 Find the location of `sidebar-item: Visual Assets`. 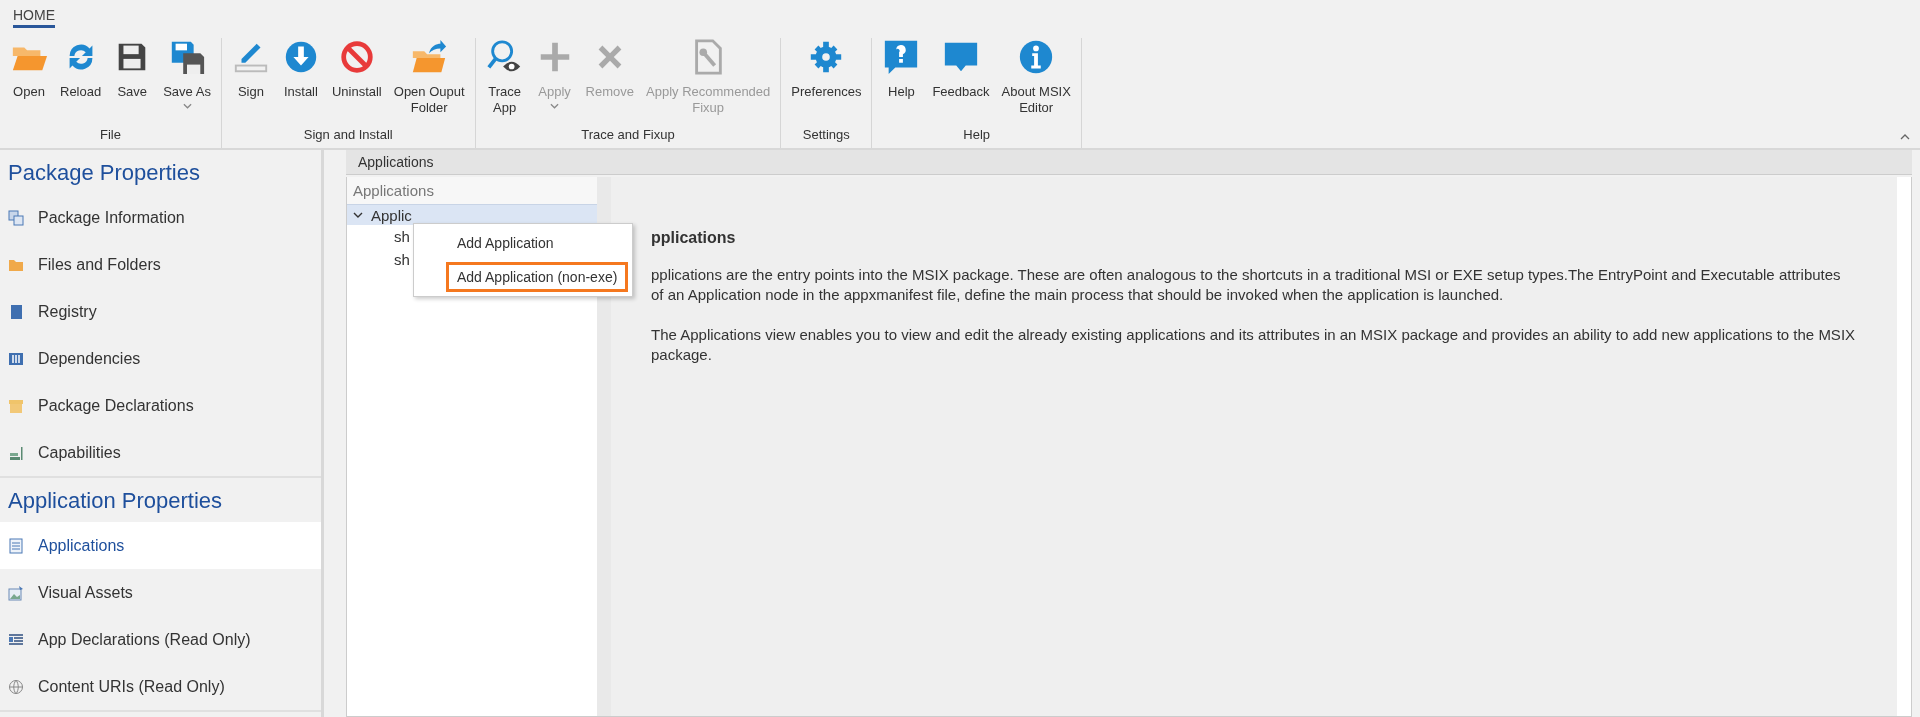

sidebar-item: Visual Assets is located at coordinates (160, 592).